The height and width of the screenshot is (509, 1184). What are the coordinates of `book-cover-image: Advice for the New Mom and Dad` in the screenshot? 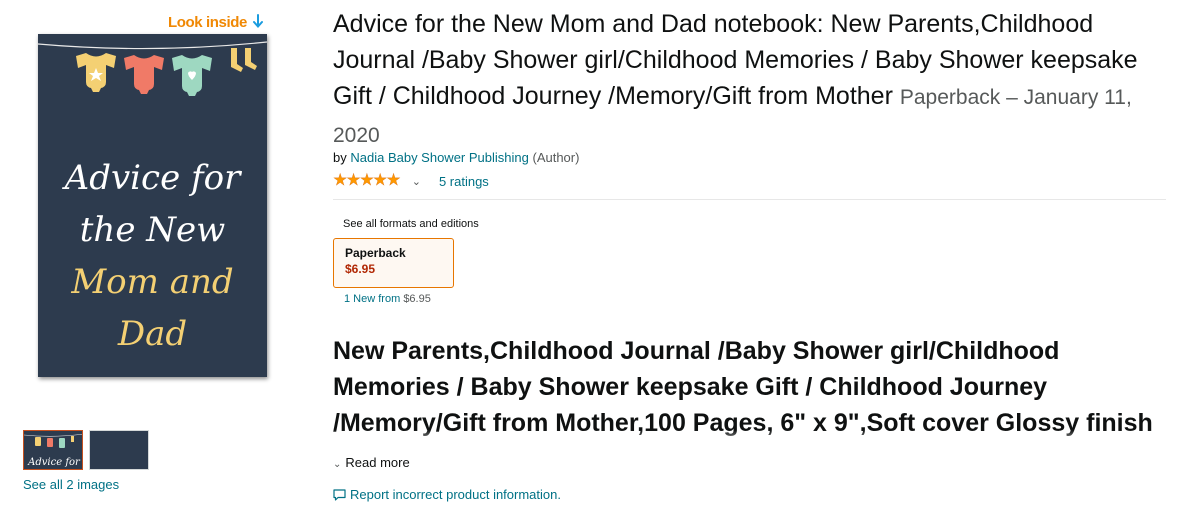 It's located at (152, 205).